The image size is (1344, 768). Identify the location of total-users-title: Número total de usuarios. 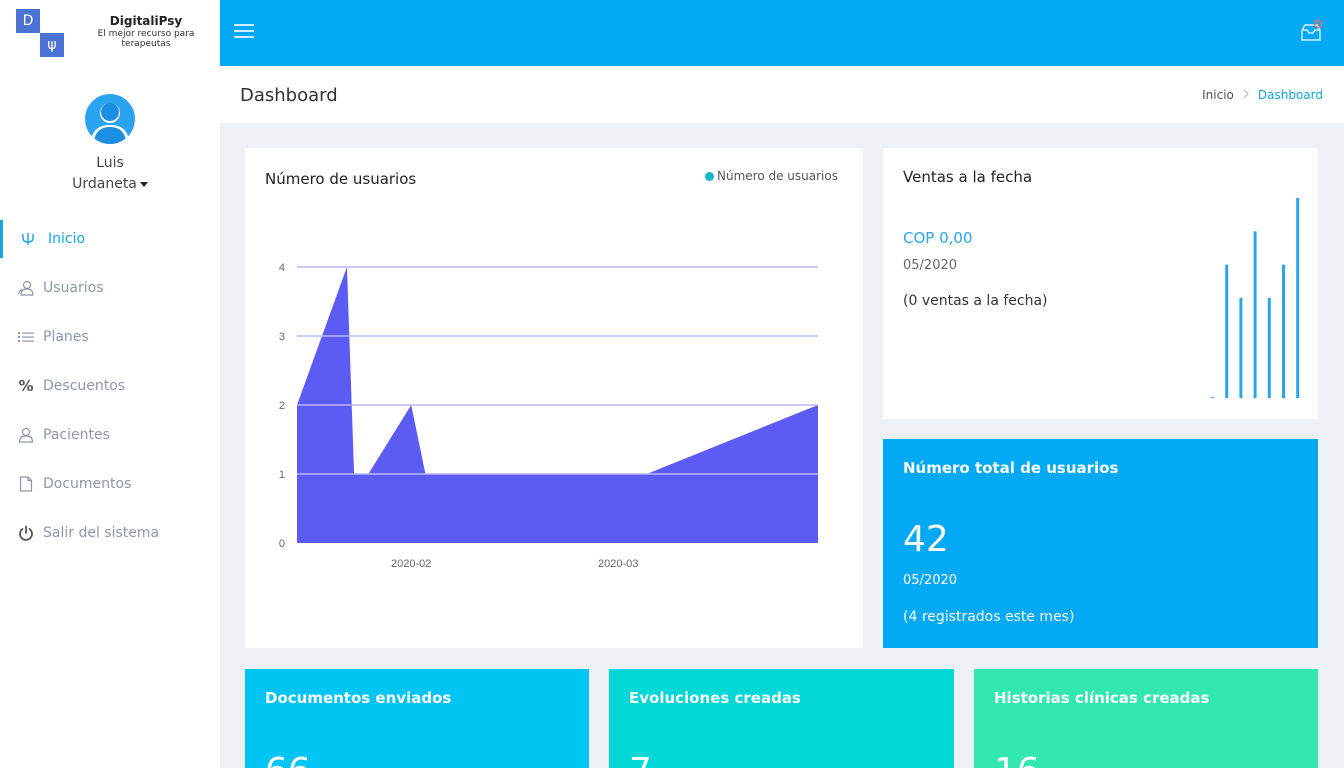
(1011, 468).